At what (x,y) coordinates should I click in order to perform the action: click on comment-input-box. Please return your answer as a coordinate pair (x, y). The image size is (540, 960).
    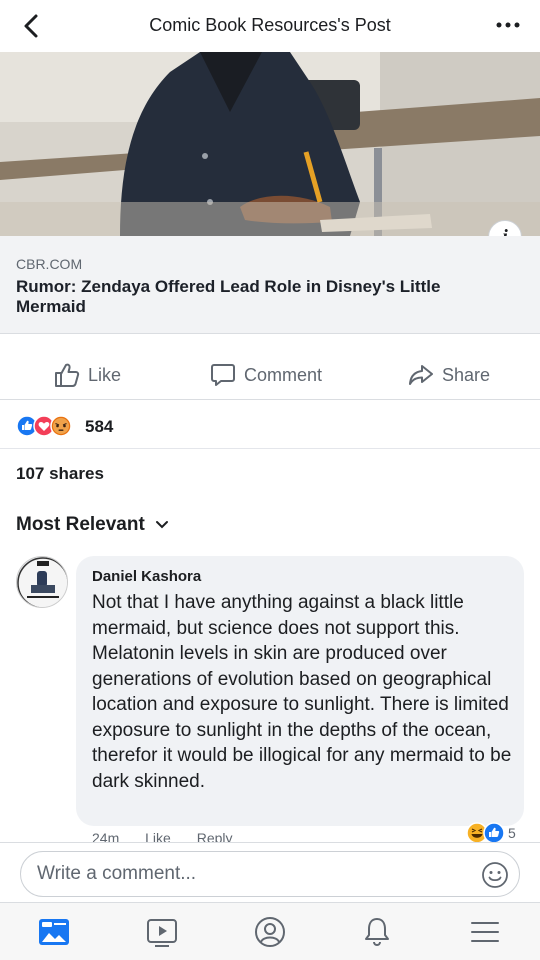
    Looking at the image, I should click on (270, 874).